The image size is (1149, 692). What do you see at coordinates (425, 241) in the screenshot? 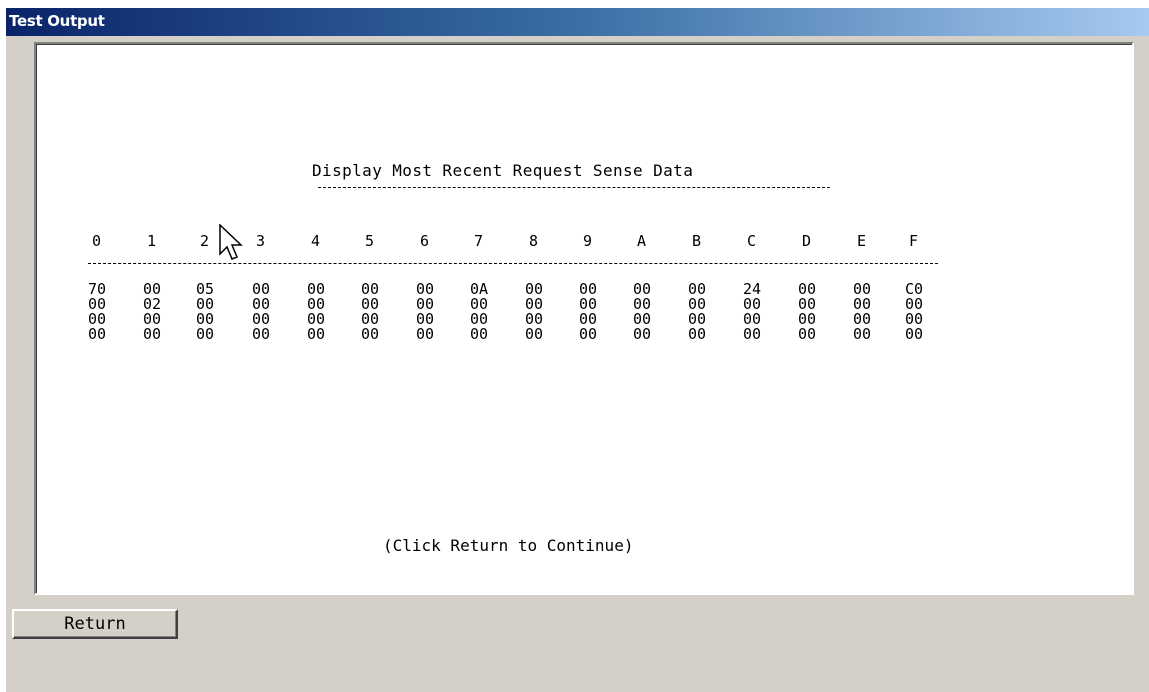
I see `column-header: 6` at bounding box center [425, 241].